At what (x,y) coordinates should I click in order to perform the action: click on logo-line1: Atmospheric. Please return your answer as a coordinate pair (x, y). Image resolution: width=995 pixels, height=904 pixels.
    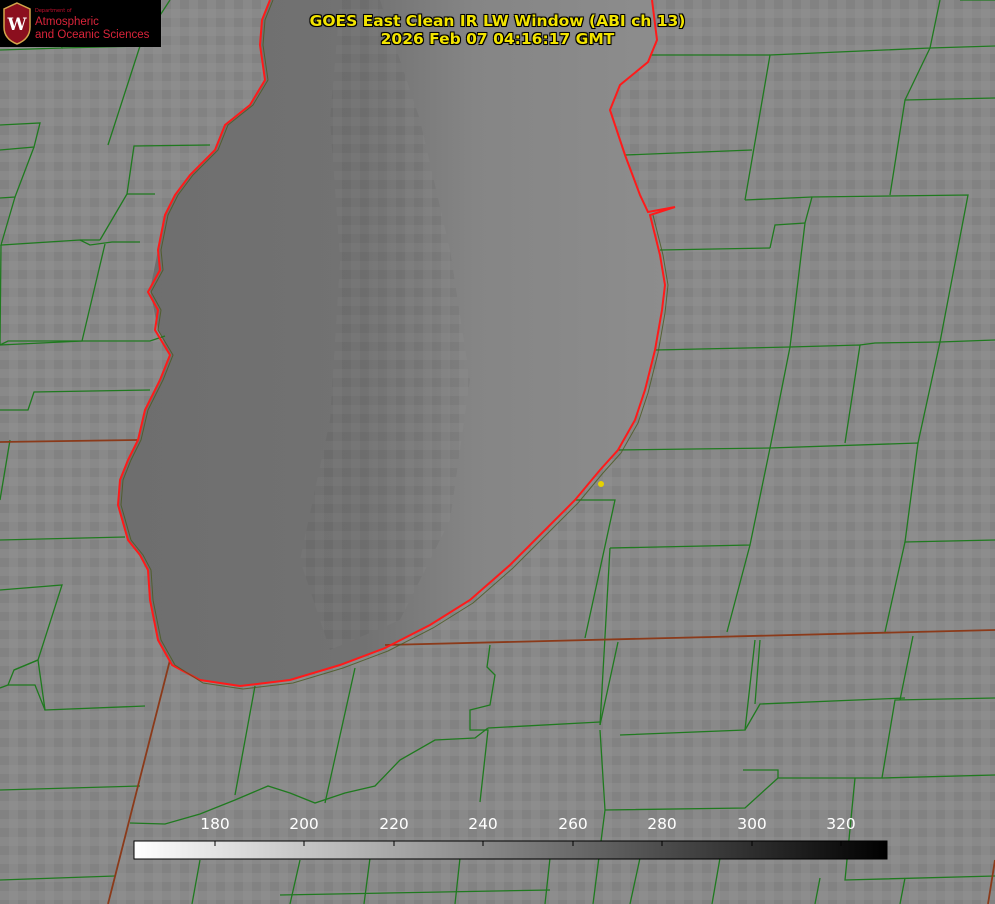
    Looking at the image, I should click on (67, 22).